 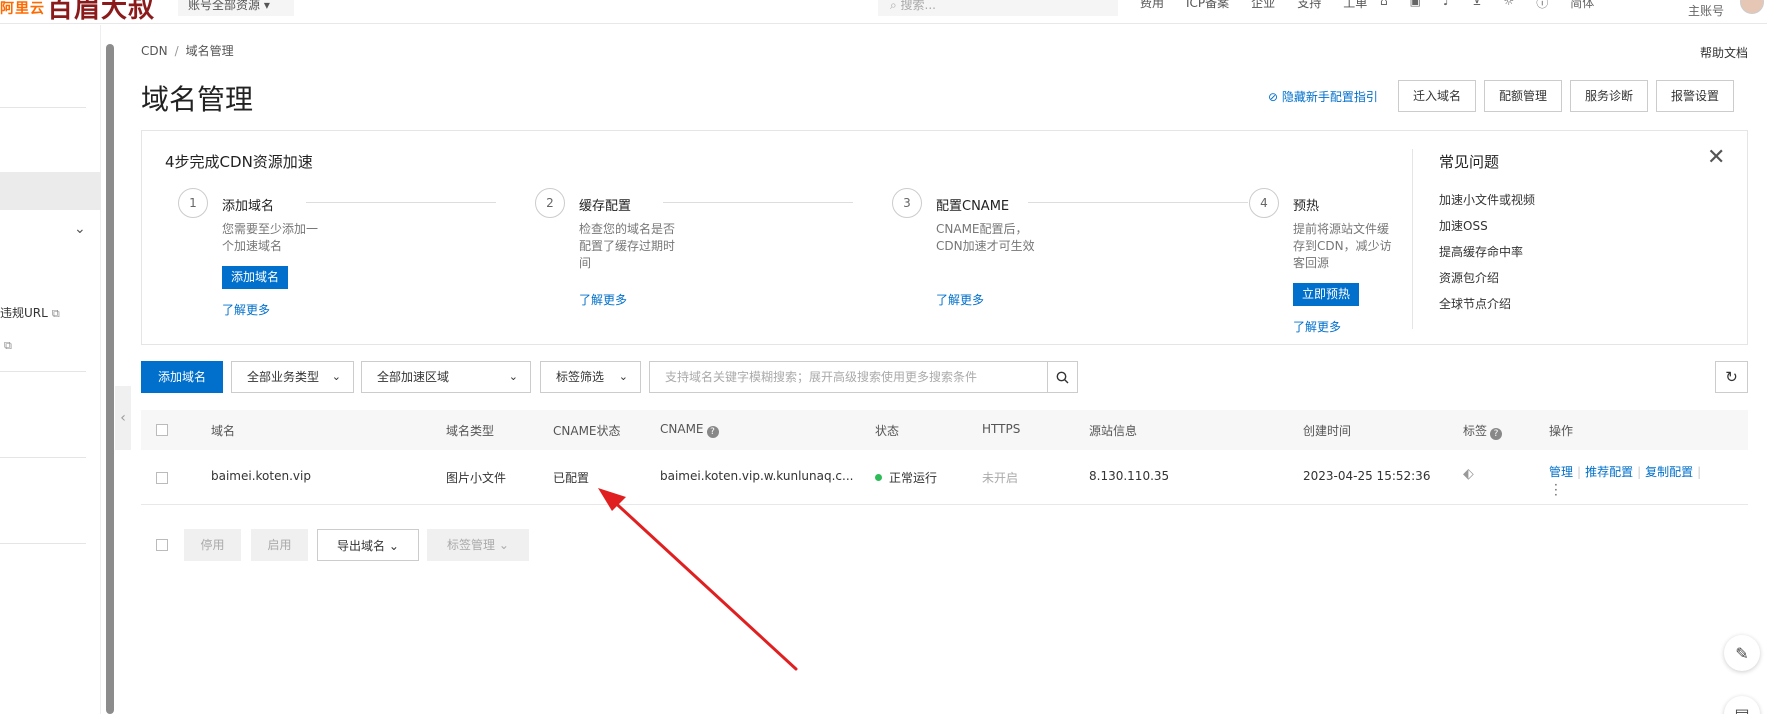 What do you see at coordinates (187, 50) in the screenshot?
I see `breadcrumb: CDN / 域名管理` at bounding box center [187, 50].